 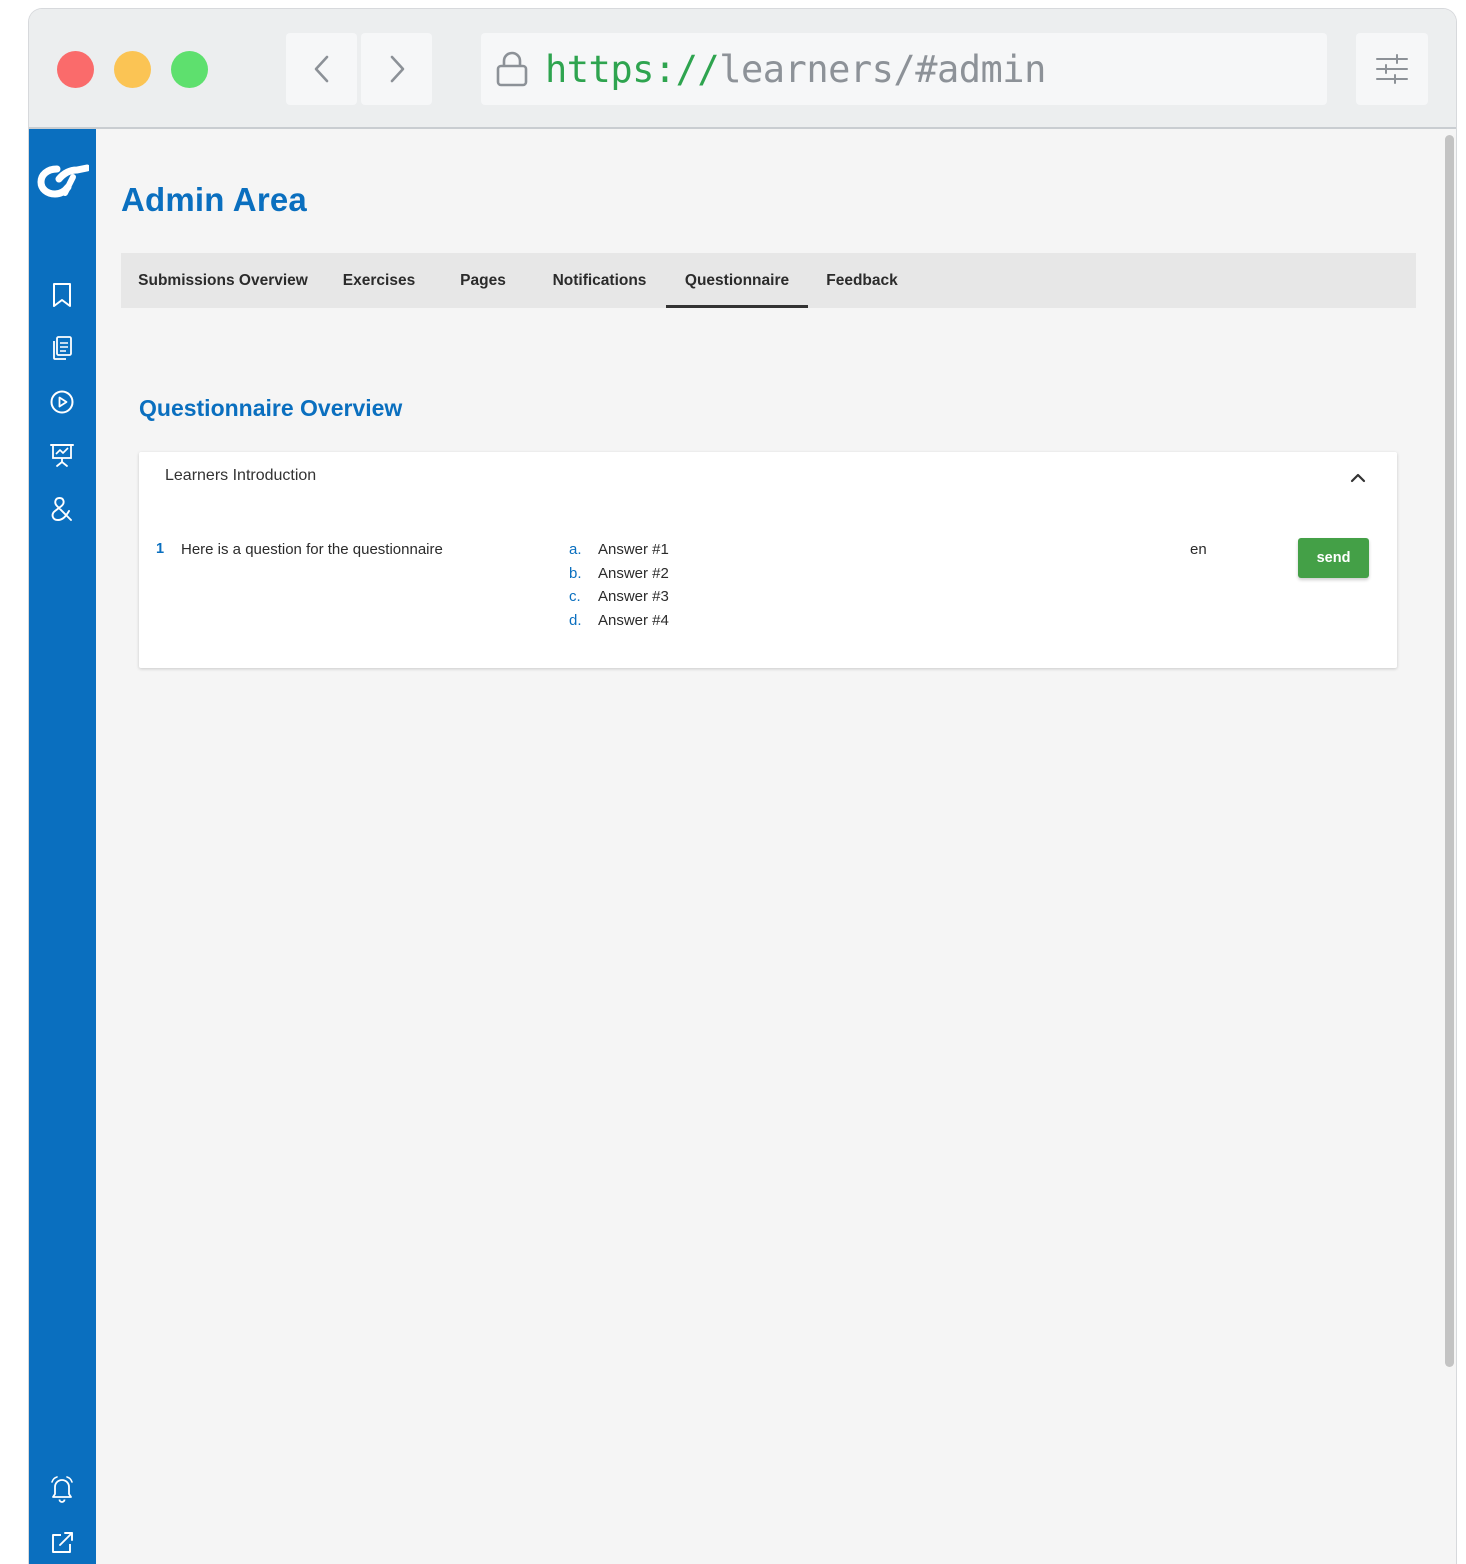 I want to click on sidebar, so click(x=62, y=846).